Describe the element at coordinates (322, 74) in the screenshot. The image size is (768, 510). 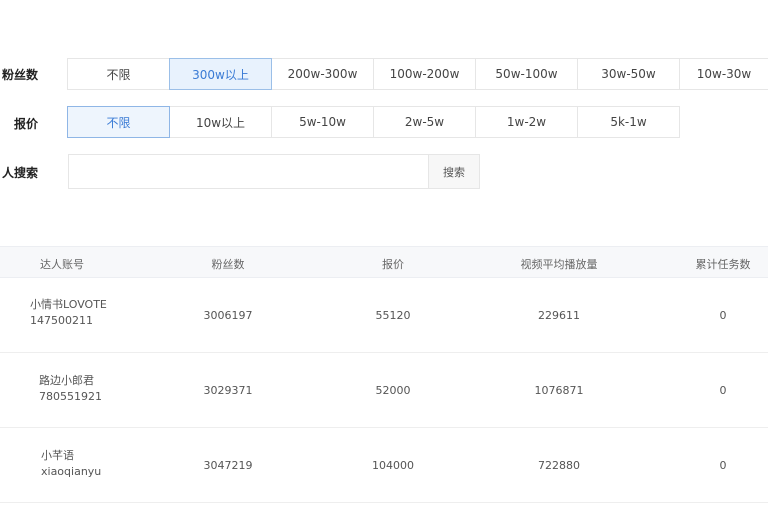
I see `fans-option-200w-300w: 200w-300w` at that location.